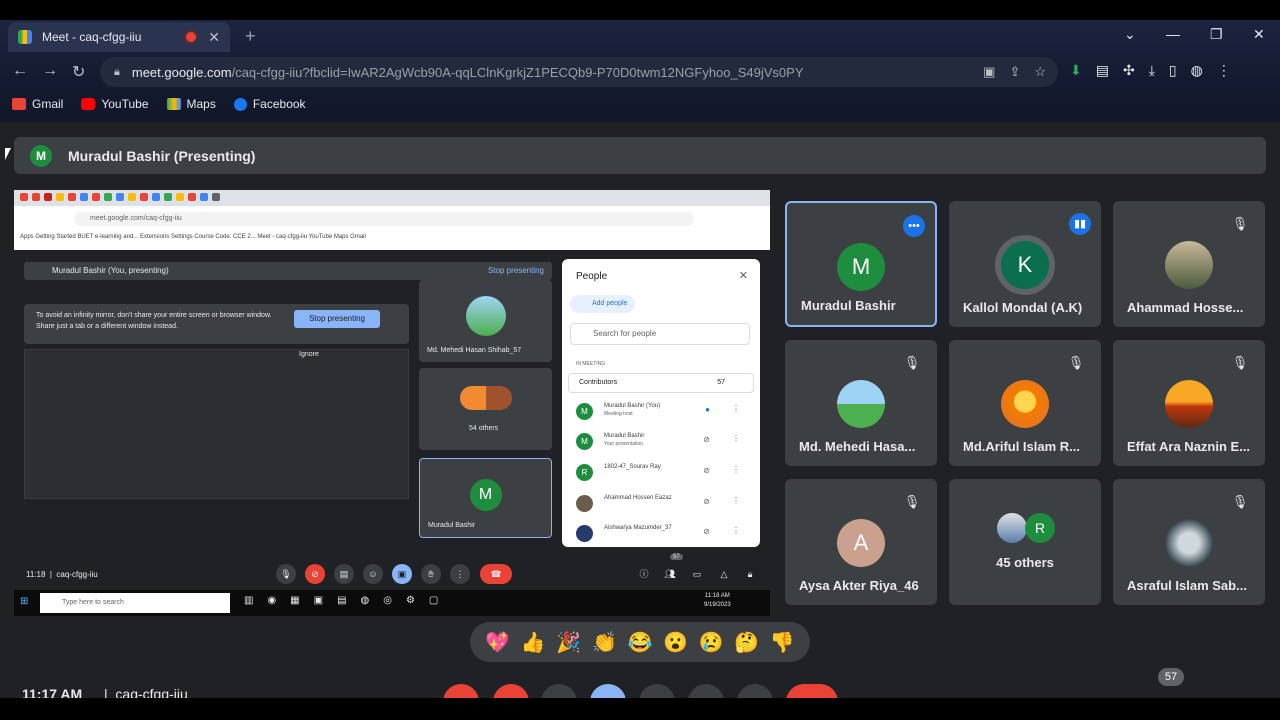 The width and height of the screenshot is (1280, 720). What do you see at coordinates (1224, 70) in the screenshot?
I see `menu-icon: ⋮` at bounding box center [1224, 70].